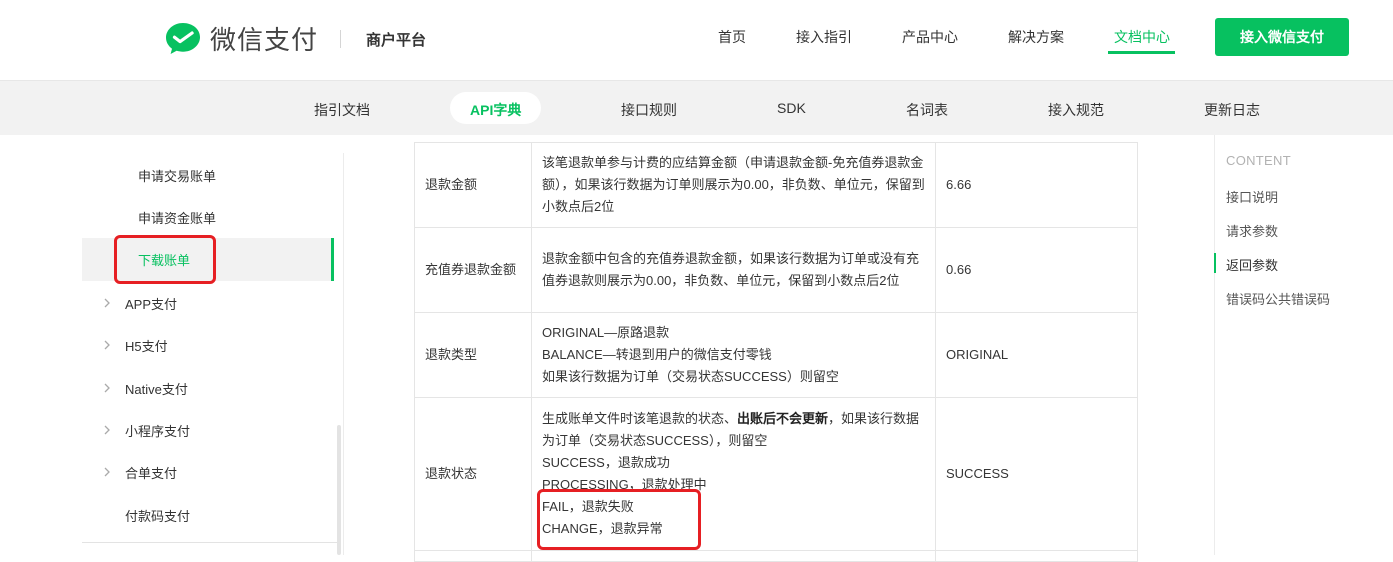 The image size is (1393, 562). I want to click on top-header: 微信支付 商户平台 首页 接入指引 产品中心 解决方案 文档中心 接入微信支付, so click(696, 40).